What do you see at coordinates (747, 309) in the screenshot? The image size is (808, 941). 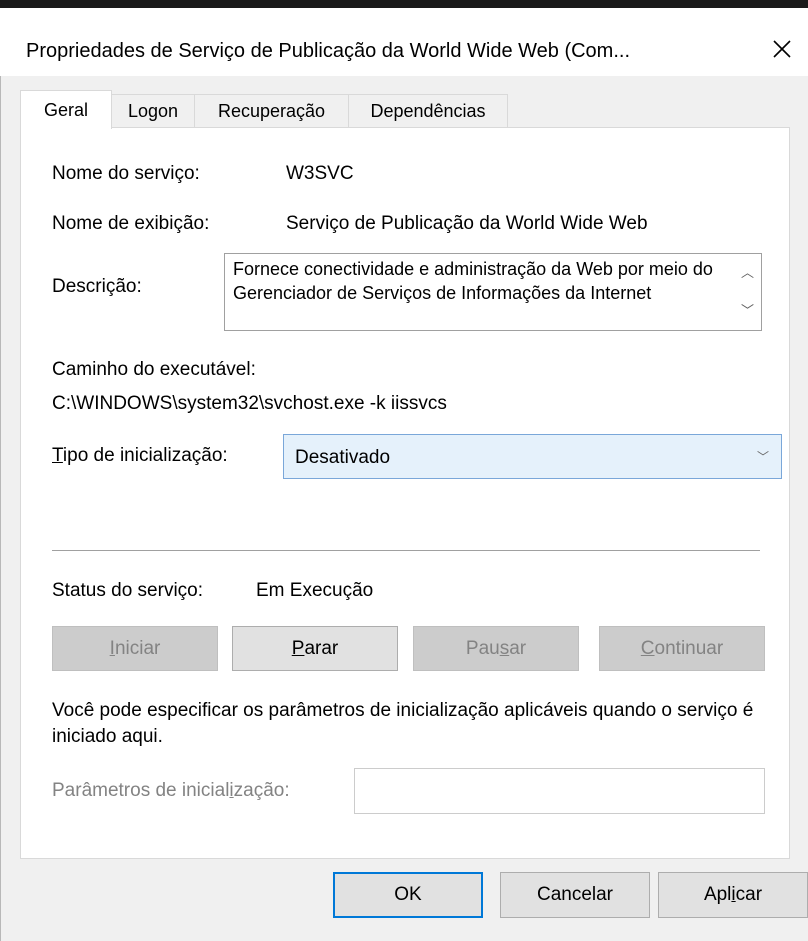 I see `scroll-down-icon: ﹀` at bounding box center [747, 309].